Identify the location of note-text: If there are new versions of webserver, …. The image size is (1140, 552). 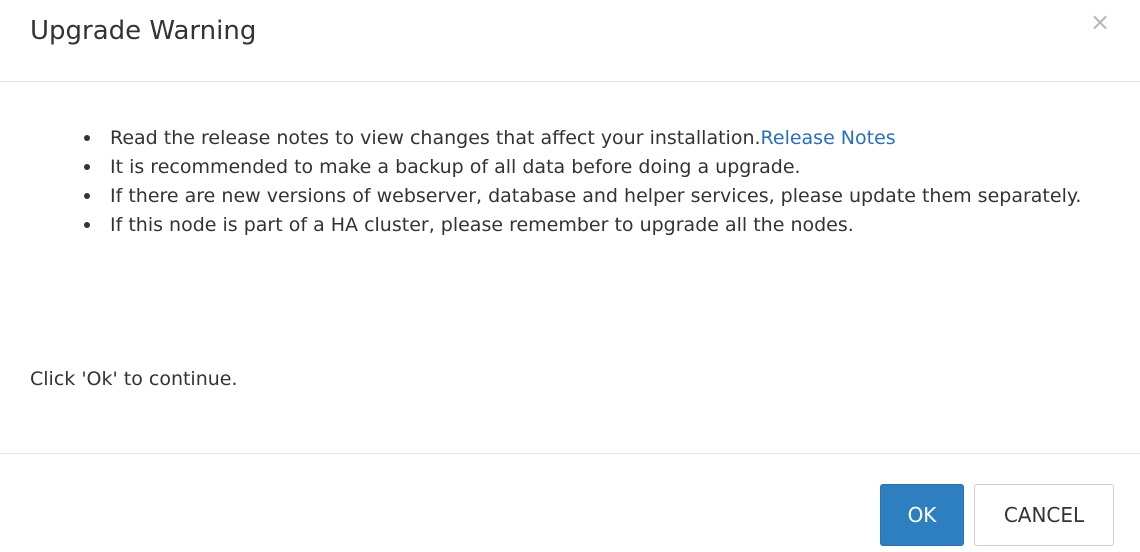
(596, 196).